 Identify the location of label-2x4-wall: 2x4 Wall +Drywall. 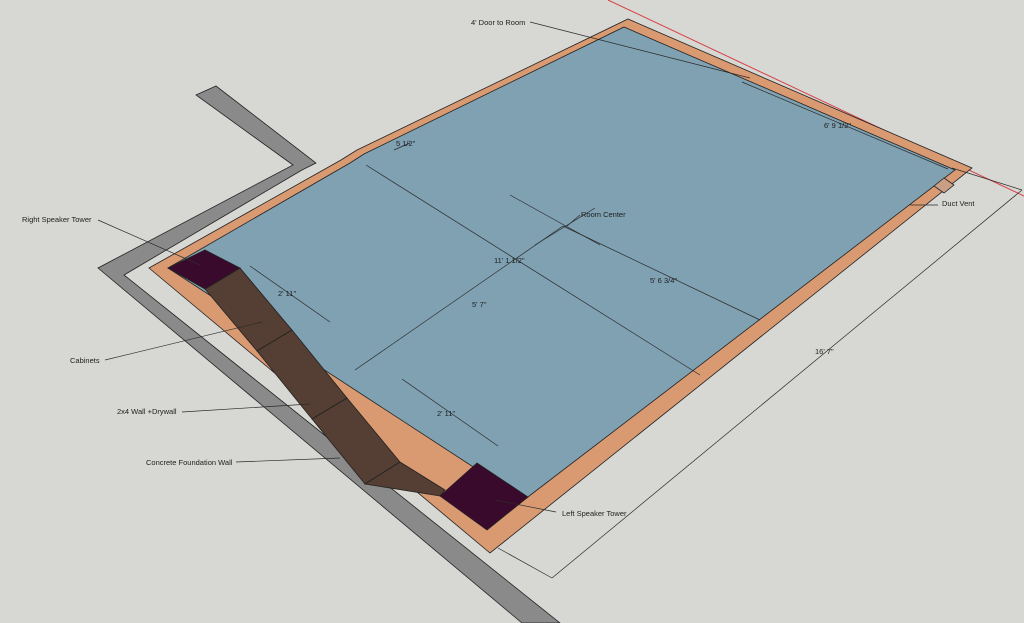
(147, 411).